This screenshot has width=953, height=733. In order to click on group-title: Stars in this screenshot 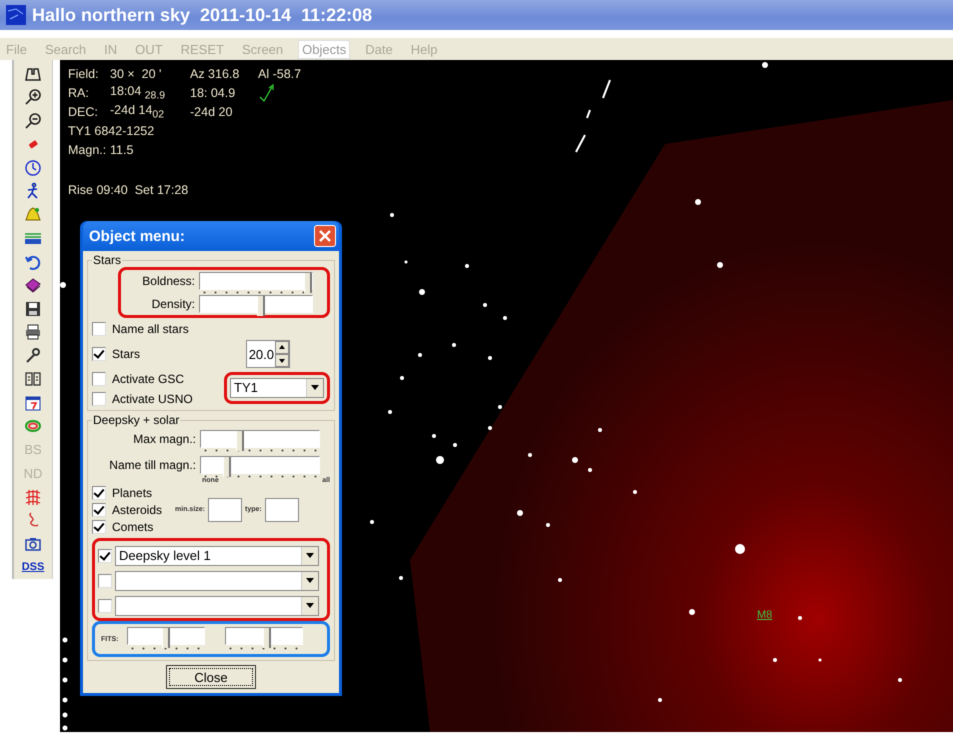, I will do `click(107, 260)`.